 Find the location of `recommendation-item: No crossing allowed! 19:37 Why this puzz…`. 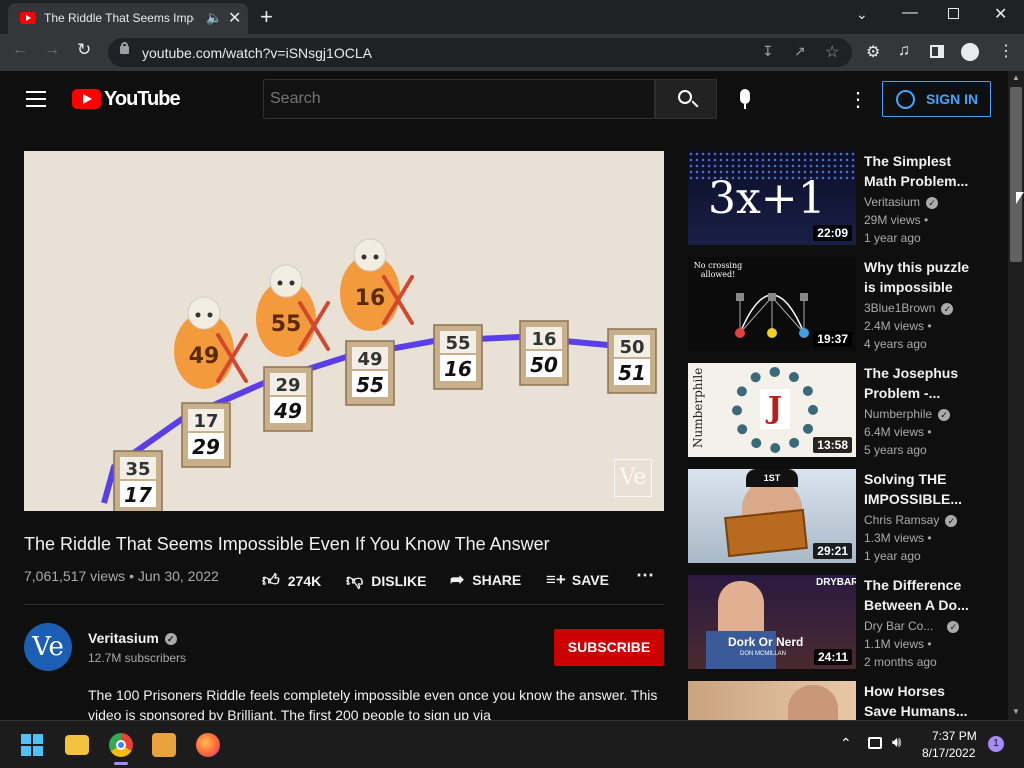

recommendation-item: No crossing allowed! 19:37 Why this puzz… is located at coordinates (838, 304).